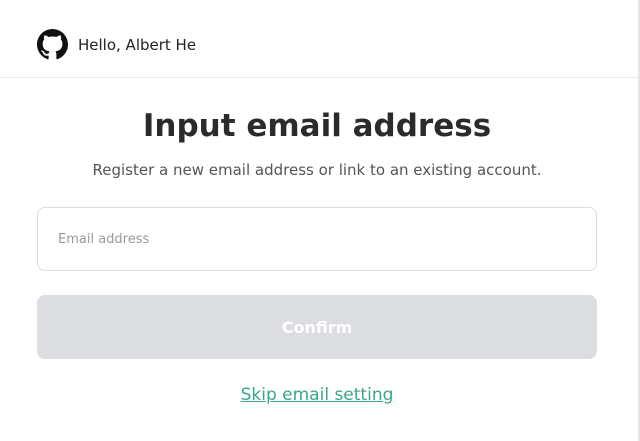 This screenshot has width=640, height=441. What do you see at coordinates (137, 45) in the screenshot?
I see `greeting-text: Hello, Albert He` at bounding box center [137, 45].